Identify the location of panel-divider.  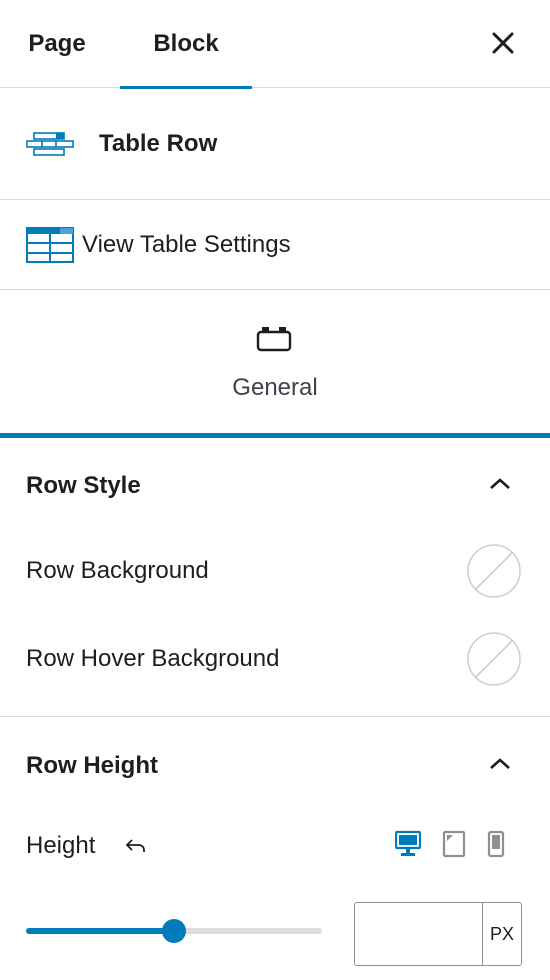
(275, 716).